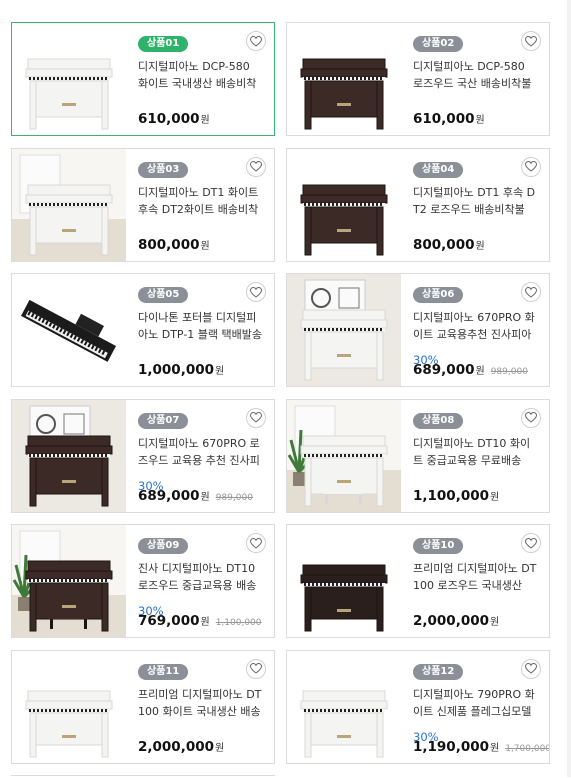  I want to click on price-row: 769,000원 1,100,000, so click(200, 619).